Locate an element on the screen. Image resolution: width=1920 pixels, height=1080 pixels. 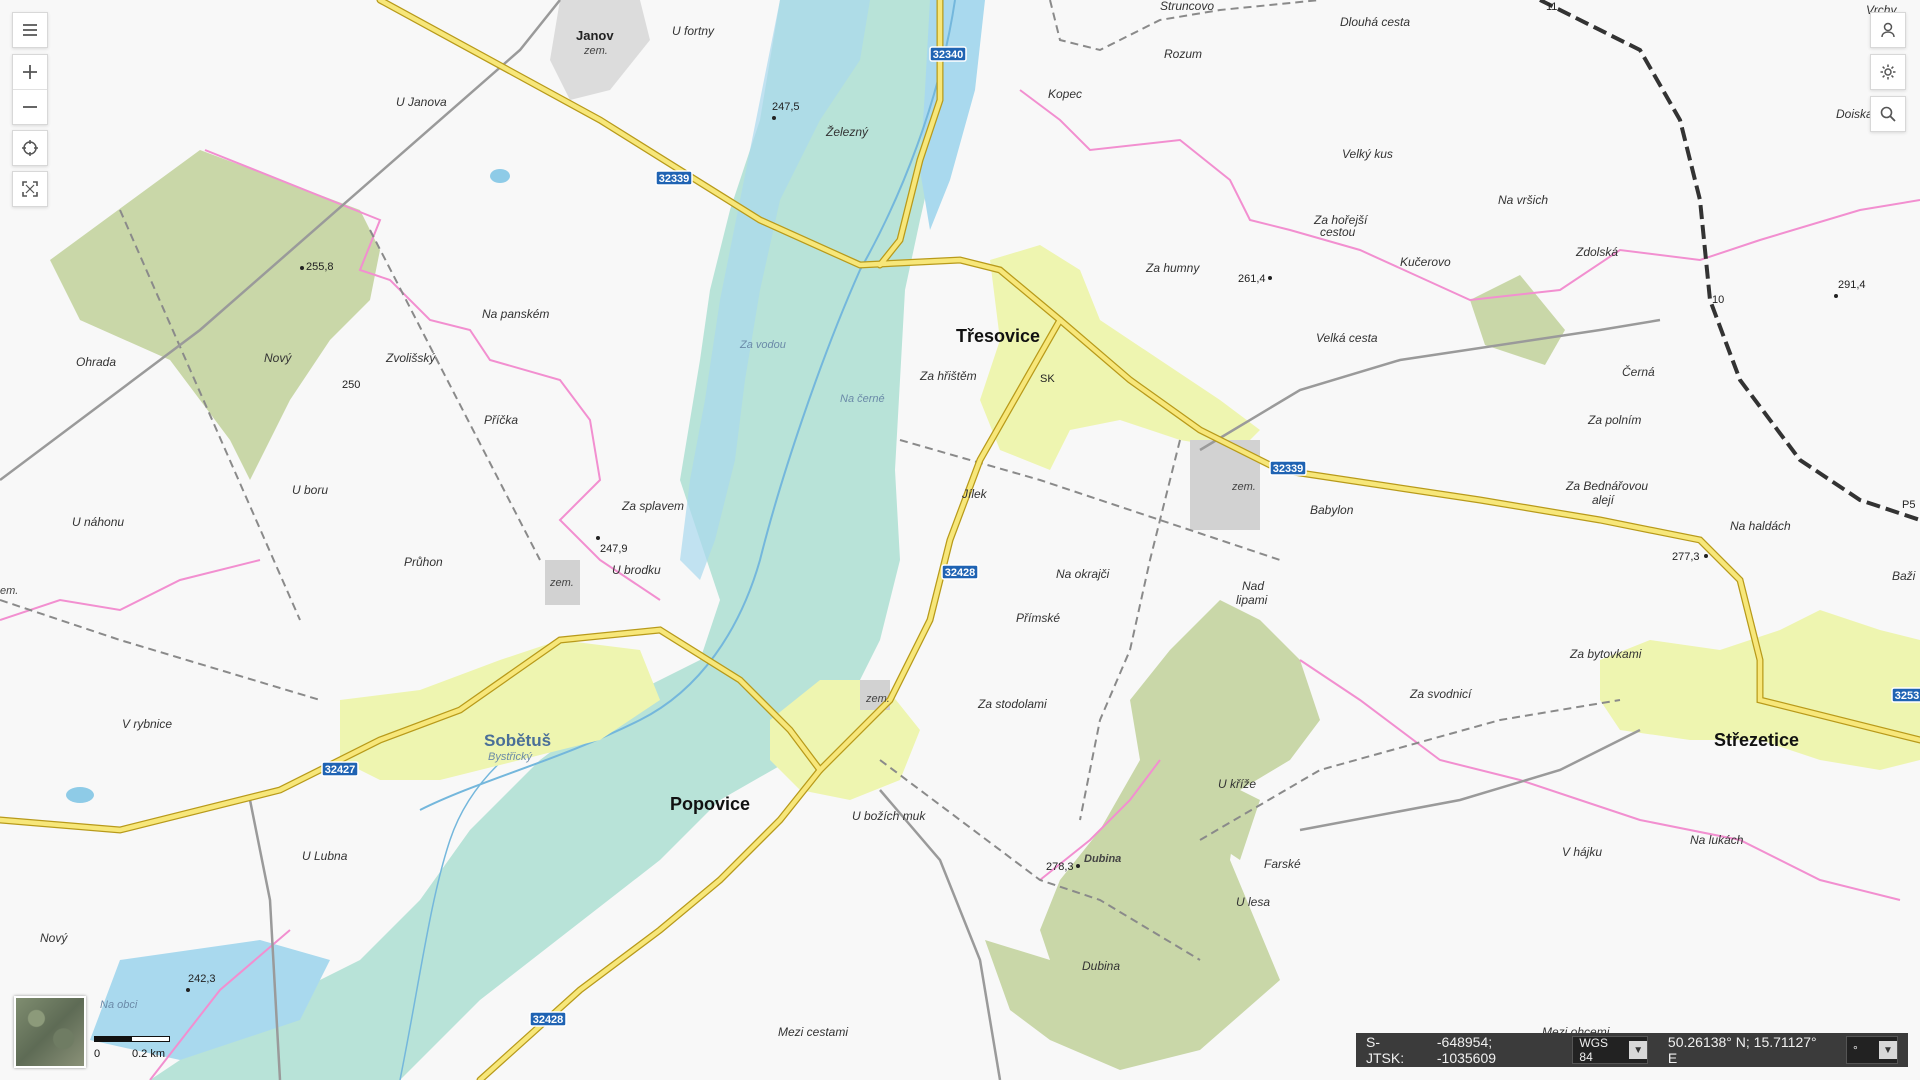
search-icon is located at coordinates (1888, 114).